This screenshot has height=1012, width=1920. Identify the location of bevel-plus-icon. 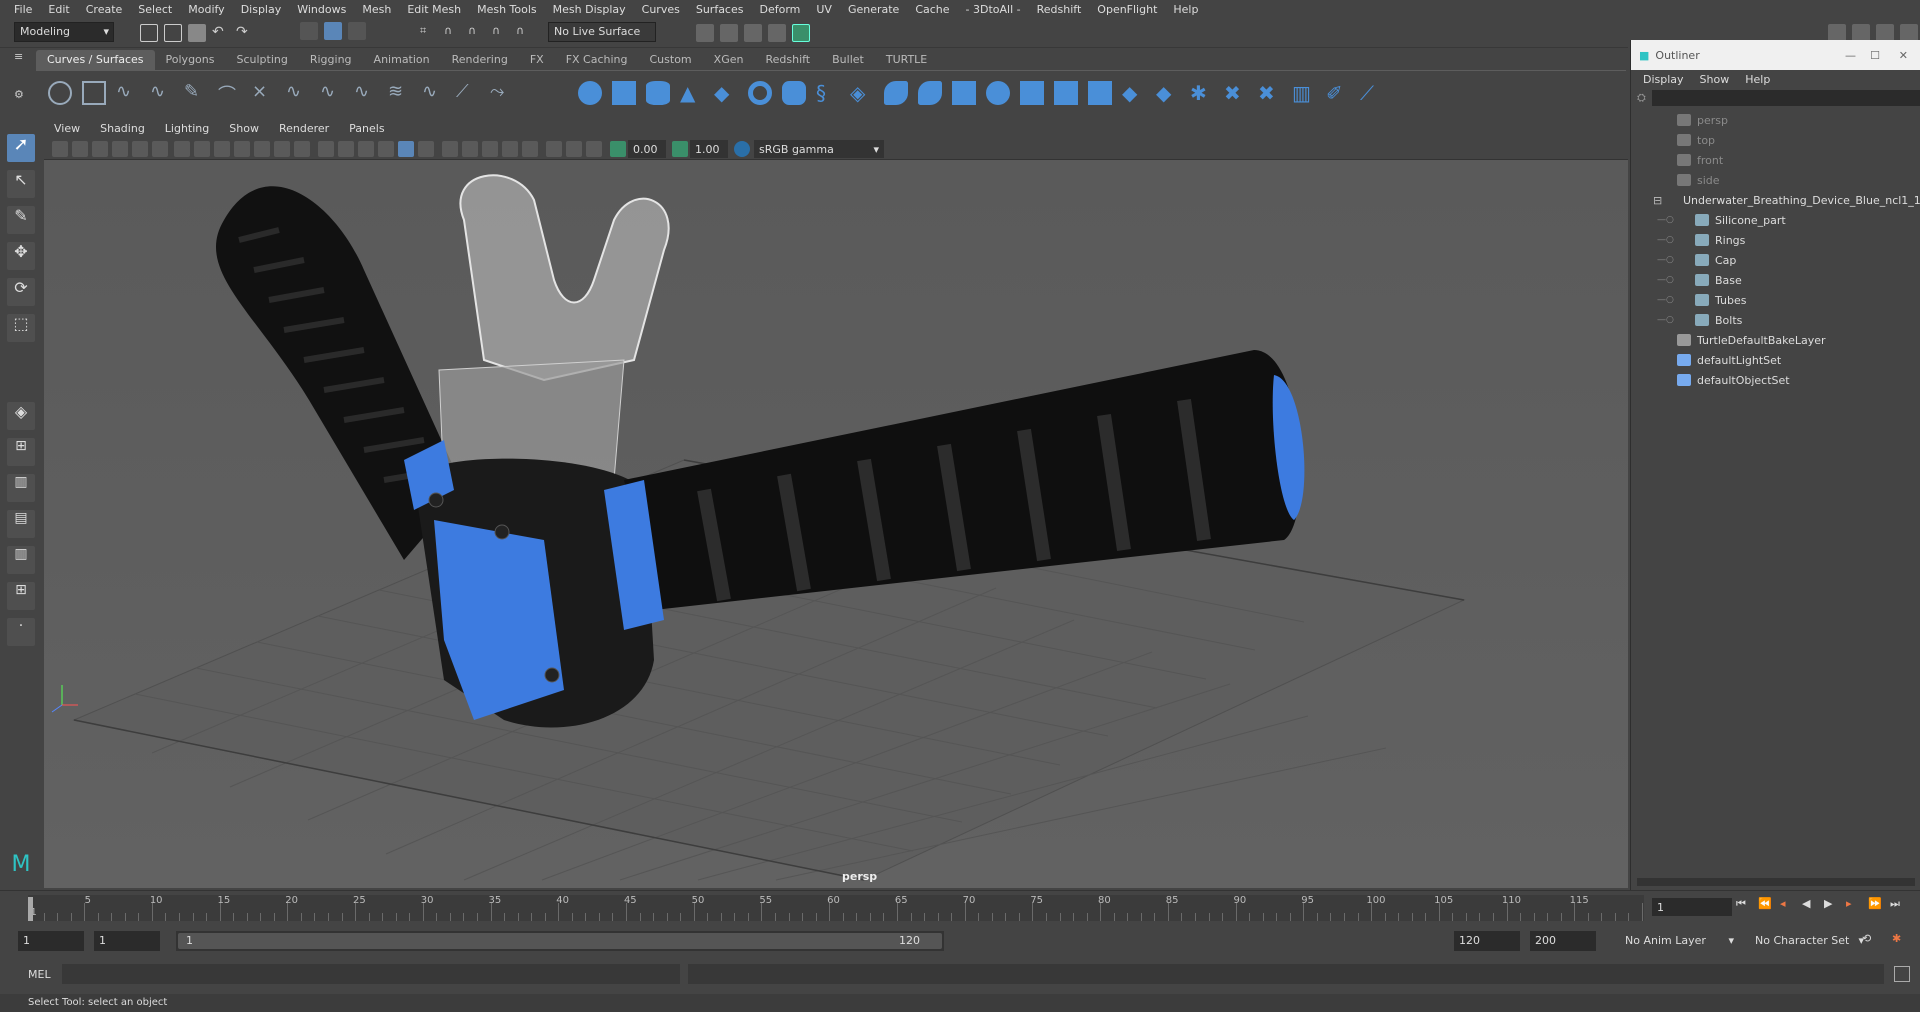
(964, 93).